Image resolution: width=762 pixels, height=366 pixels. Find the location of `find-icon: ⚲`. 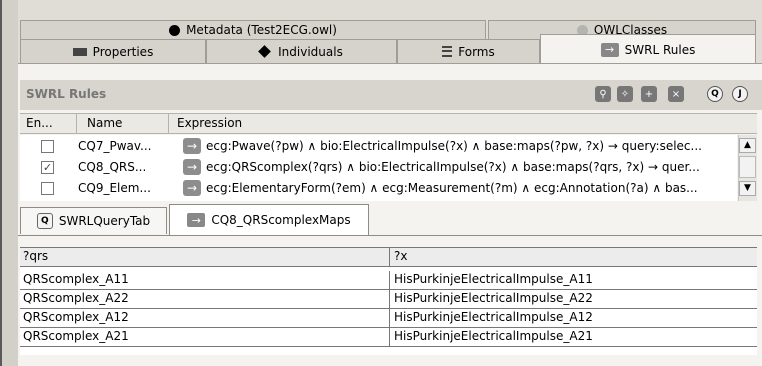

find-icon: ⚲ is located at coordinates (603, 94).